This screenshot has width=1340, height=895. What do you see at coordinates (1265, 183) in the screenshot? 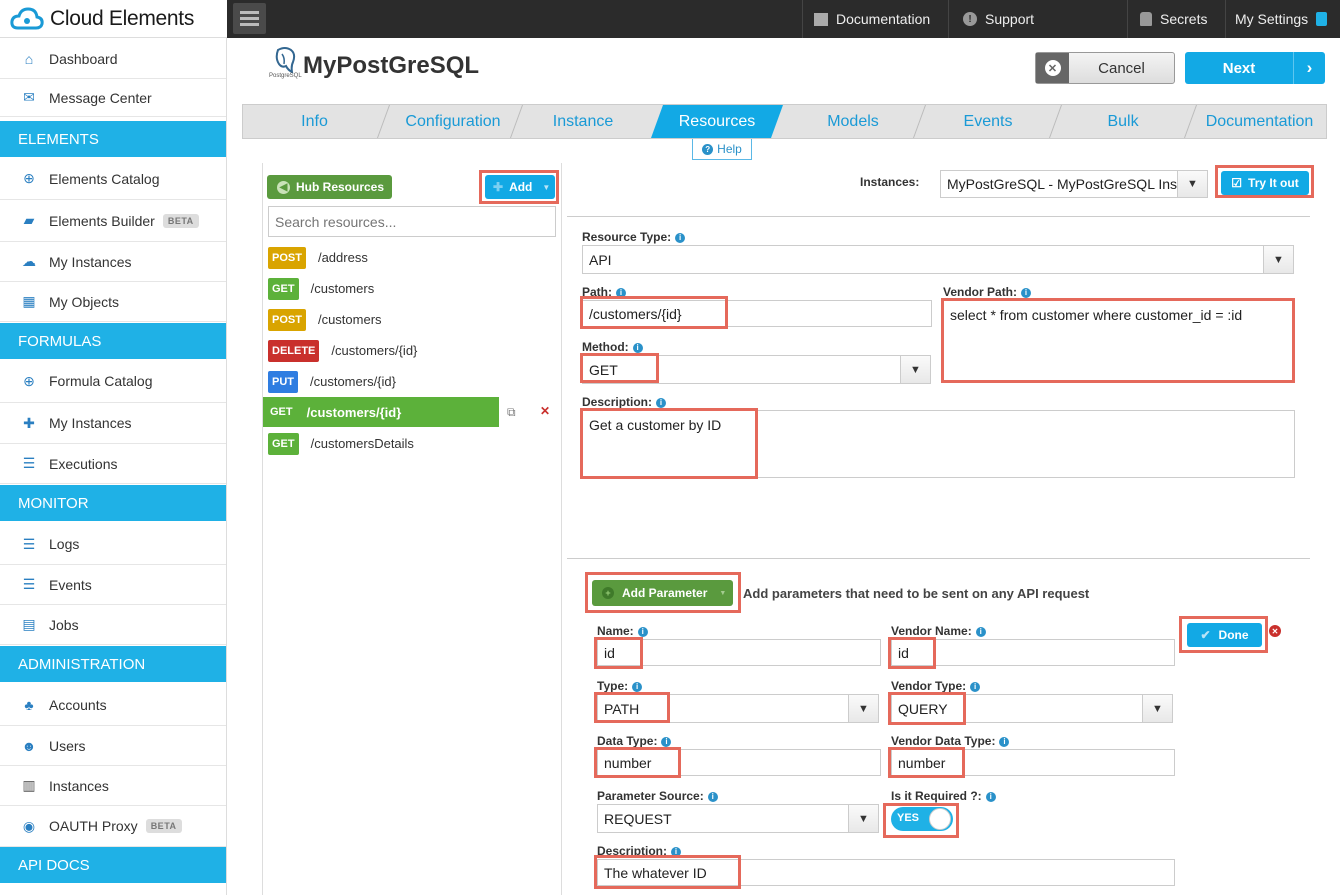
I see `try-it-out-button: ☑ Try It out` at bounding box center [1265, 183].